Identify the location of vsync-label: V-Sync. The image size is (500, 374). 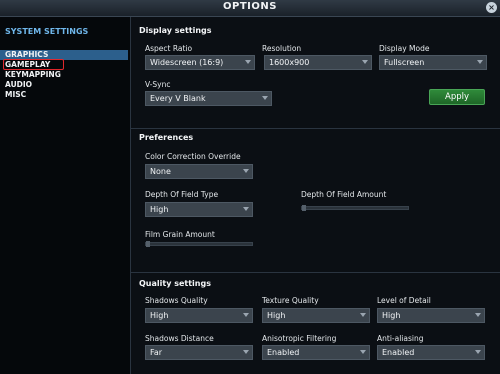
(158, 84).